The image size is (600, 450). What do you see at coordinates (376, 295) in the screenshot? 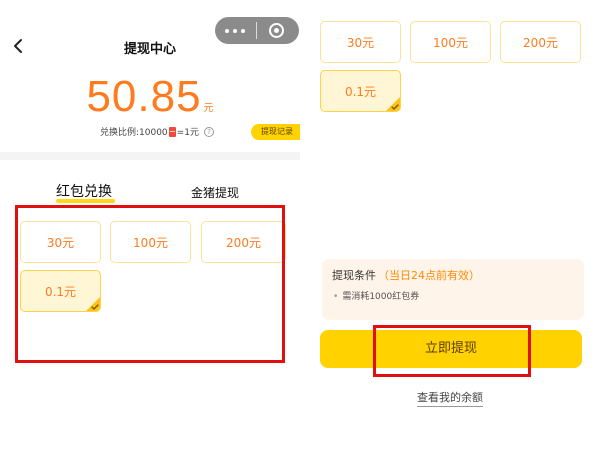
I see `condition-item: 需消耗1000红包券` at bounding box center [376, 295].